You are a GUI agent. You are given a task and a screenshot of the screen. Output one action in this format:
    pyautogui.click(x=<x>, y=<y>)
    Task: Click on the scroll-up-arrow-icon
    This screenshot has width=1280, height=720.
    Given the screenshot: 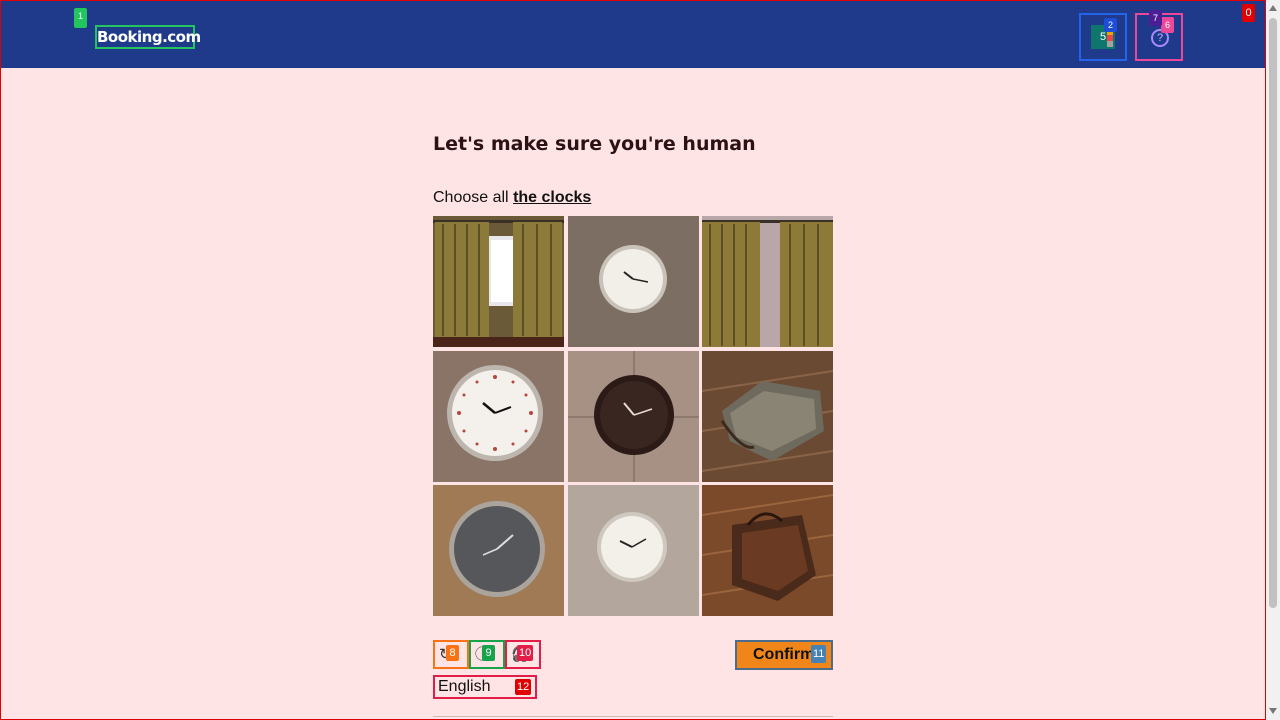 What is the action you would take?
    pyautogui.click(x=1273, y=8)
    